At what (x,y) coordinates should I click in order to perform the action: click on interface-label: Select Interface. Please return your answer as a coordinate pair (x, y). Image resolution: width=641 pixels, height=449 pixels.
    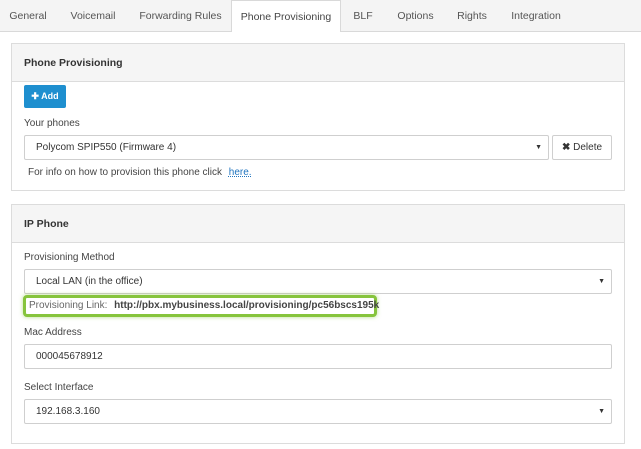
    Looking at the image, I should click on (59, 387).